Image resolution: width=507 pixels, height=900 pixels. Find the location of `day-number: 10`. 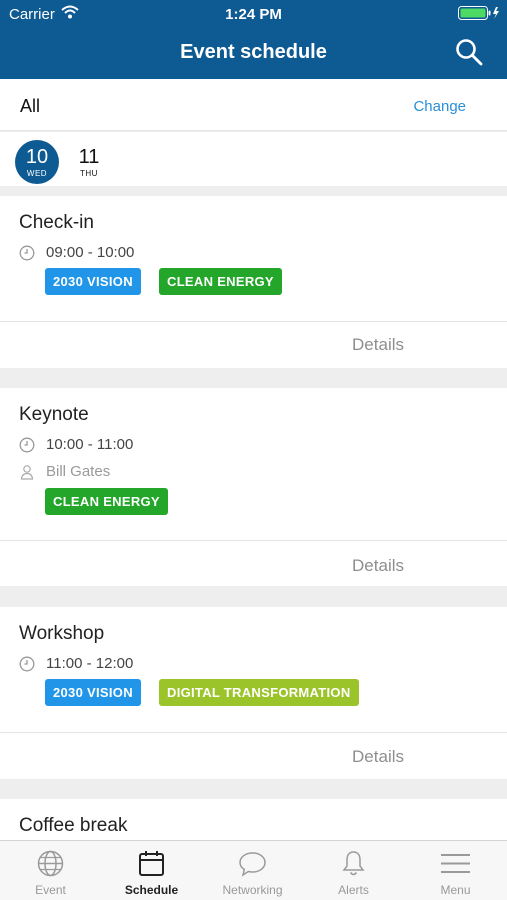

day-number: 10 is located at coordinates (37, 157).